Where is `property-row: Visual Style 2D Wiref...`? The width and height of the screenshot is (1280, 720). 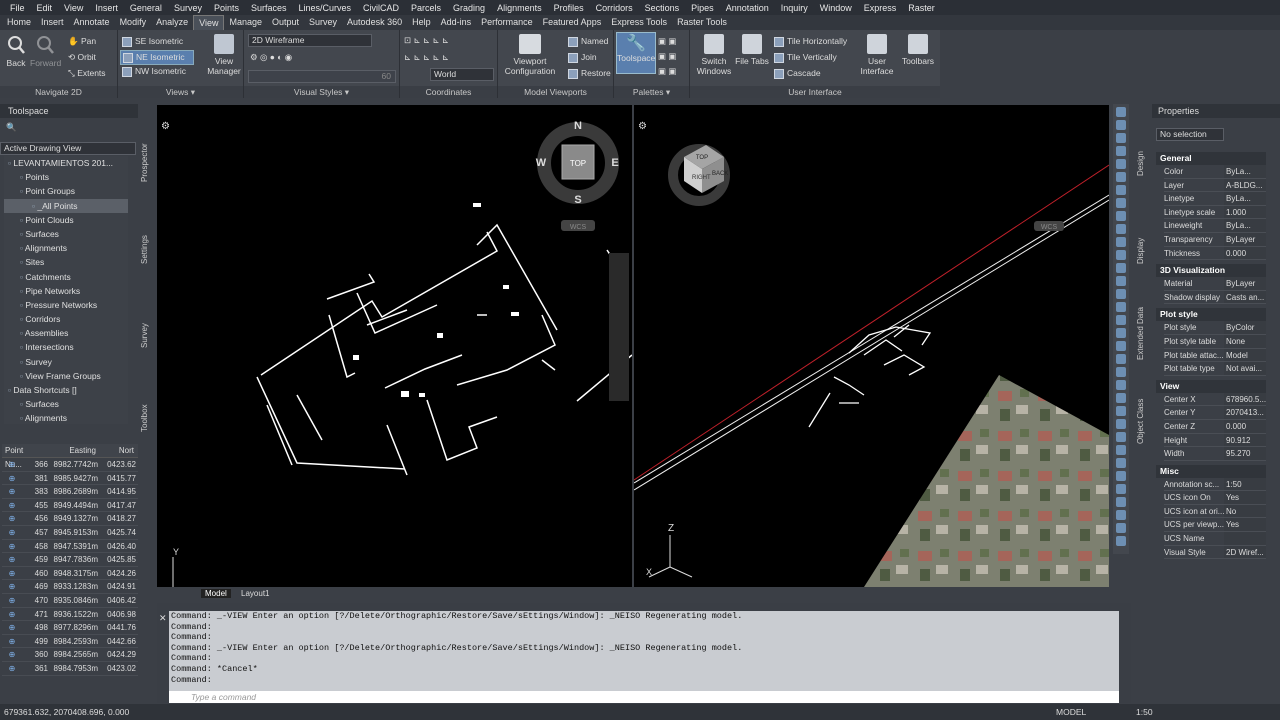
property-row: Visual Style 2D Wiref... is located at coordinates (1215, 552).